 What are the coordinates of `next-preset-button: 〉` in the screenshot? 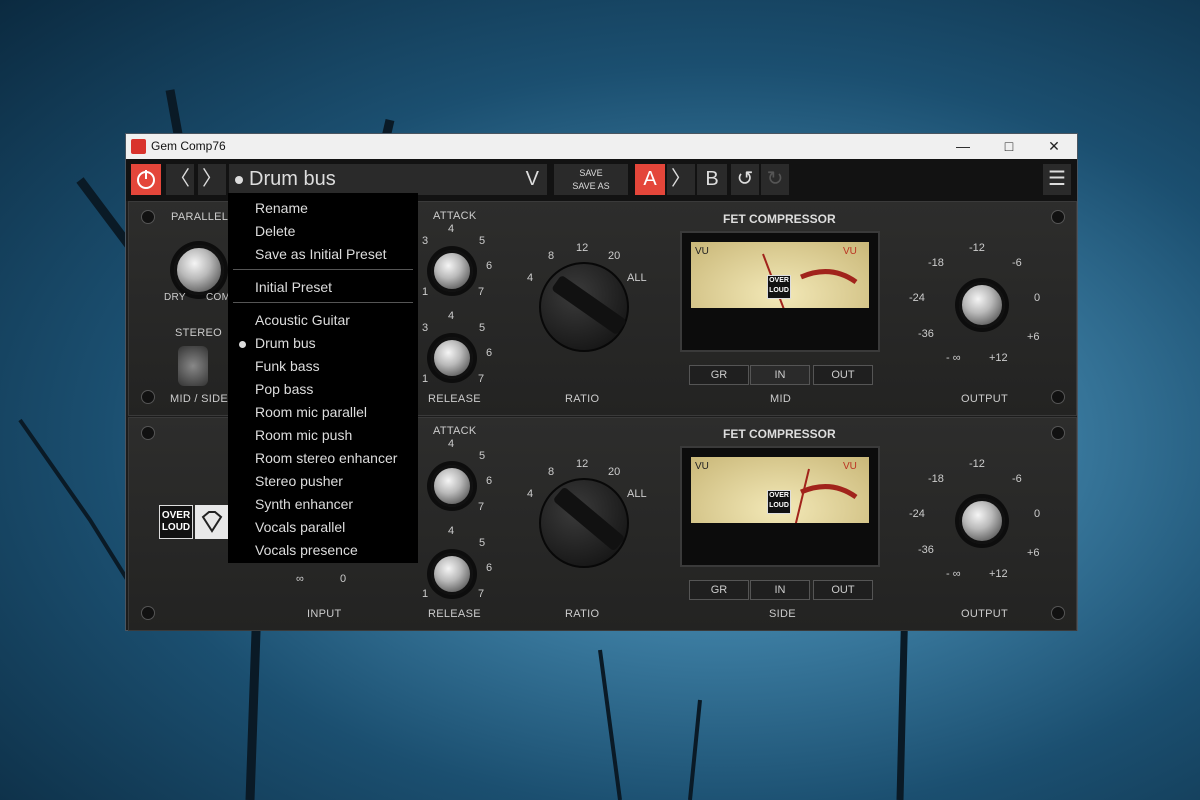 It's located at (212, 179).